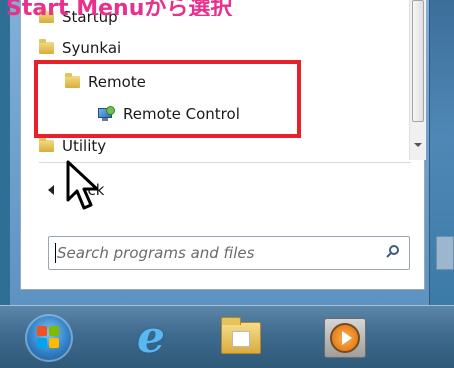  Describe the element at coordinates (418, 61) in the screenshot. I see `scrollbar-thumb` at that location.